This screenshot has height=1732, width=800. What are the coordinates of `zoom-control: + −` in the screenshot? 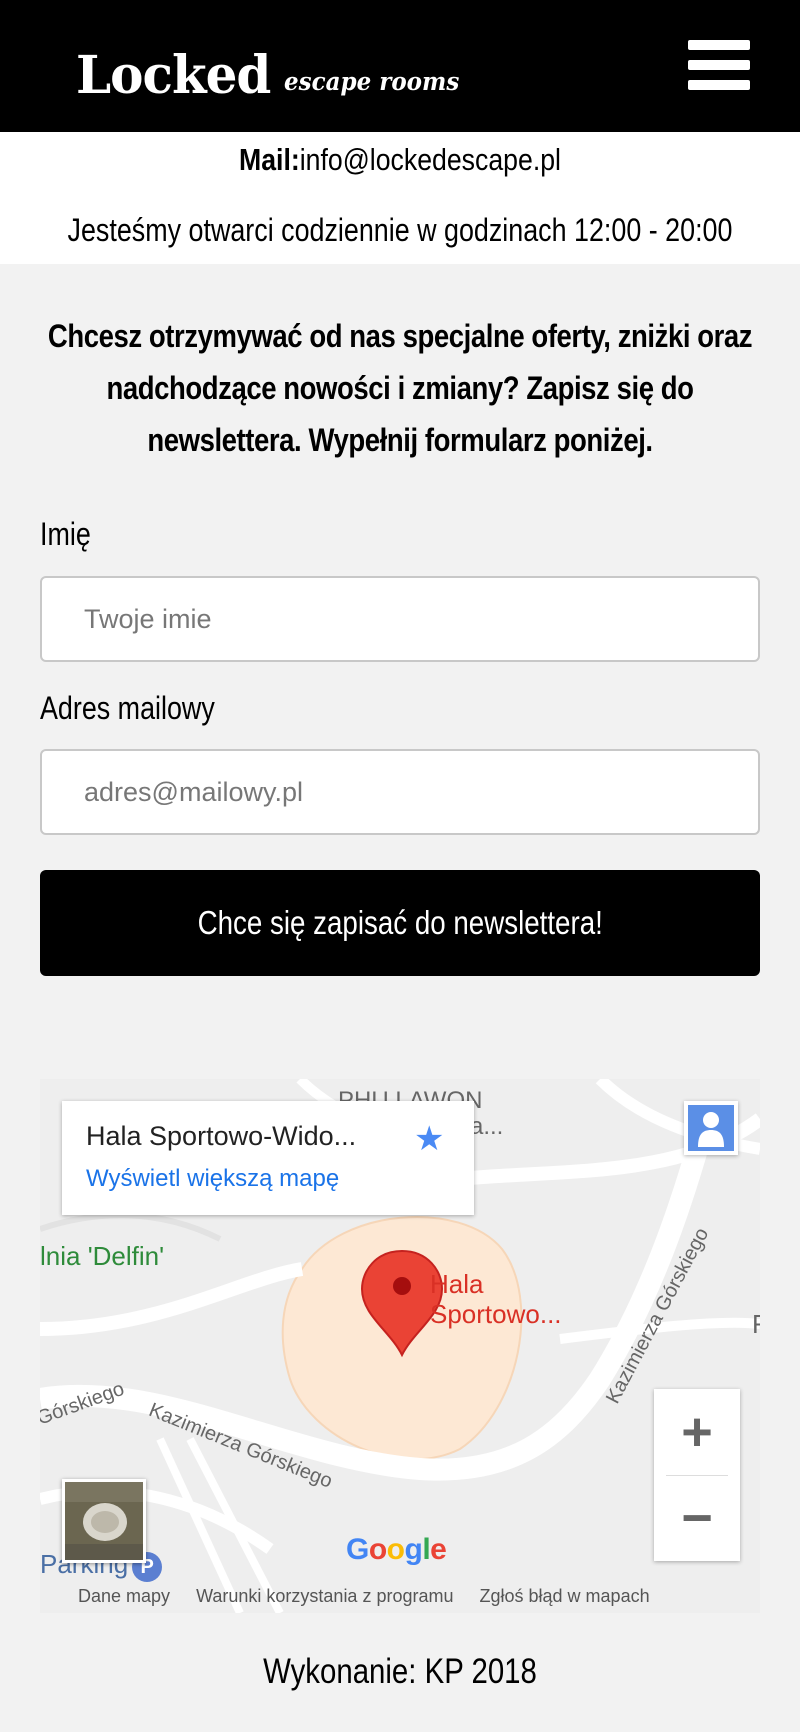 It's located at (697, 1475).